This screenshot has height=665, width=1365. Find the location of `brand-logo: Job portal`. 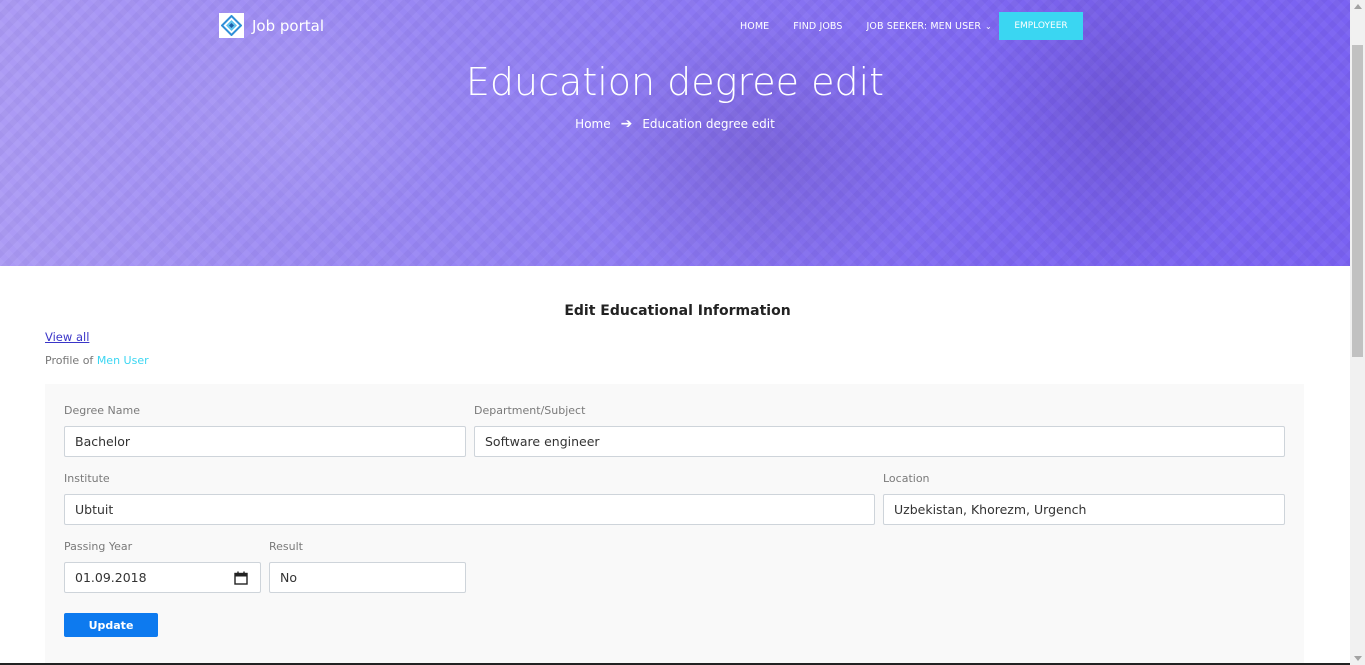

brand-logo: Job portal is located at coordinates (271, 25).